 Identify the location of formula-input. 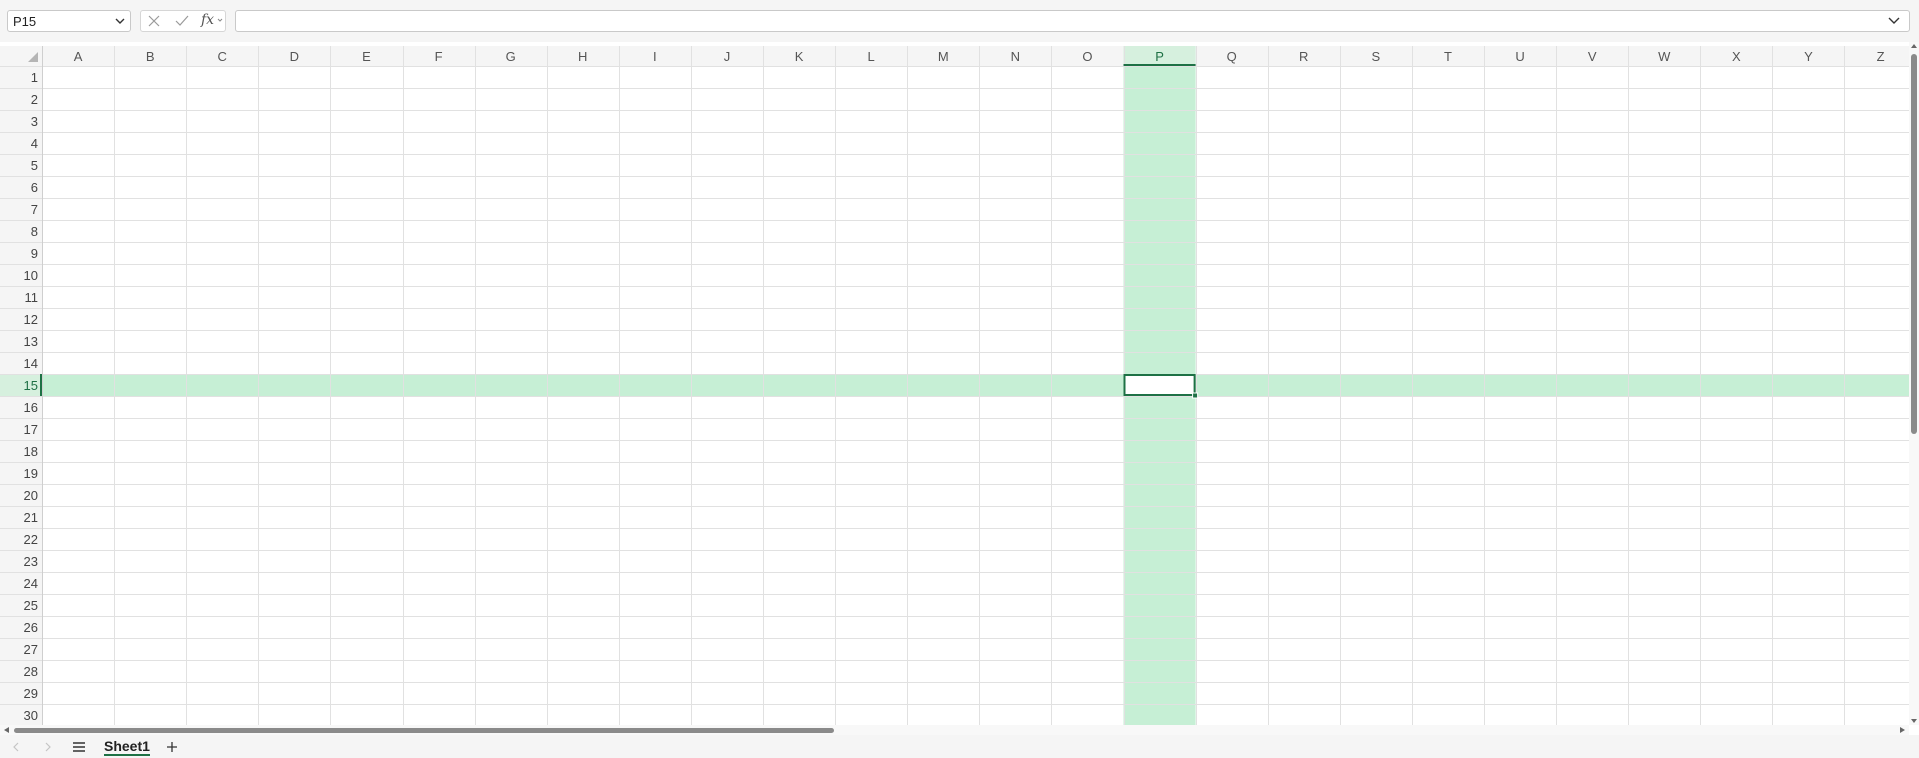
(1072, 21).